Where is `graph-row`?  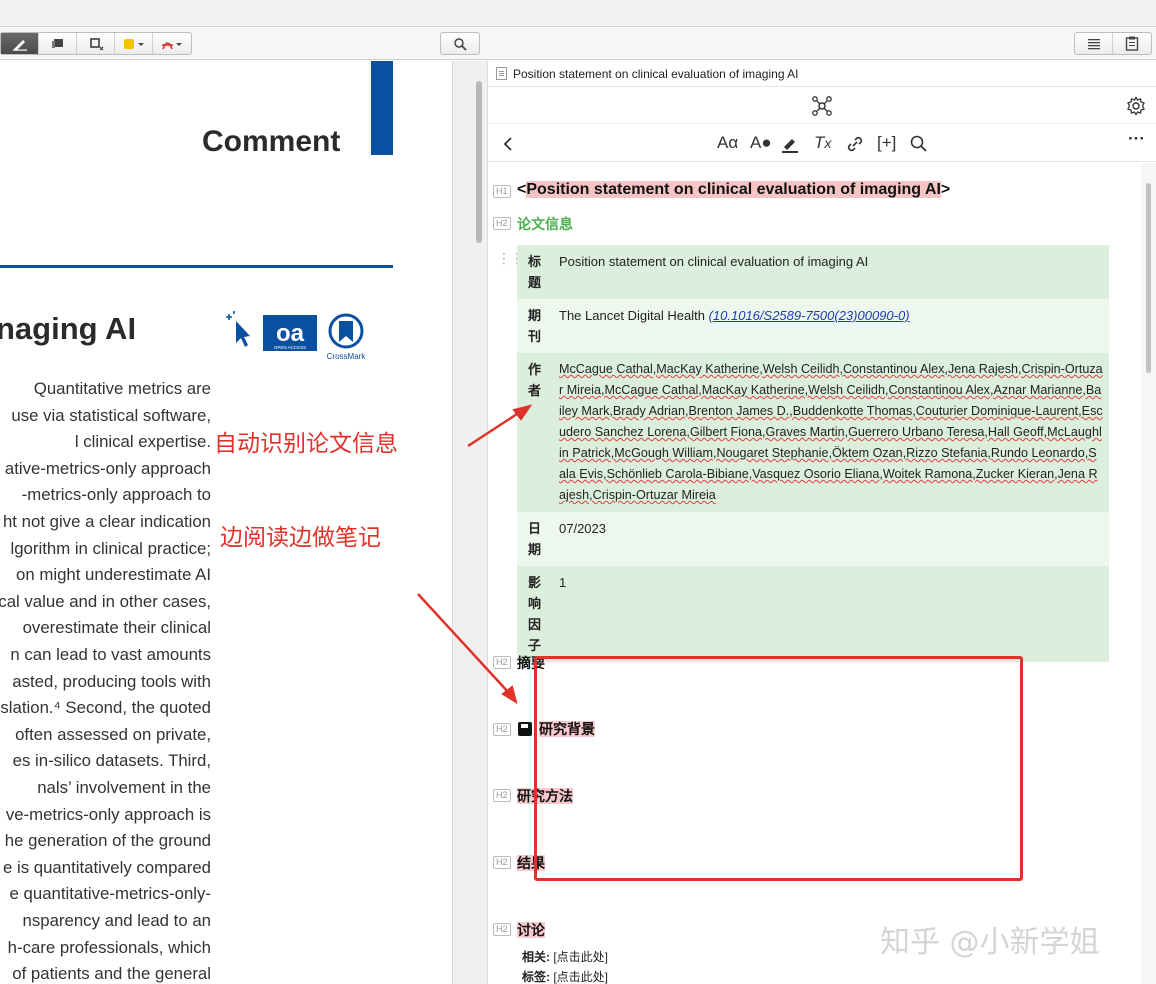 graph-row is located at coordinates (822, 106).